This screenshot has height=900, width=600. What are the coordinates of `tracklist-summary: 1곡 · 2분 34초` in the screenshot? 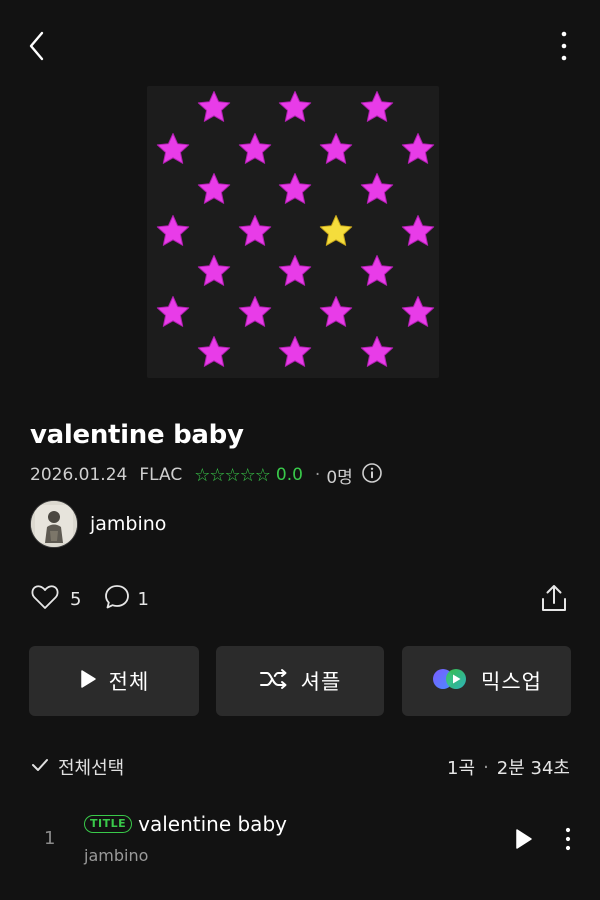 It's located at (508, 767).